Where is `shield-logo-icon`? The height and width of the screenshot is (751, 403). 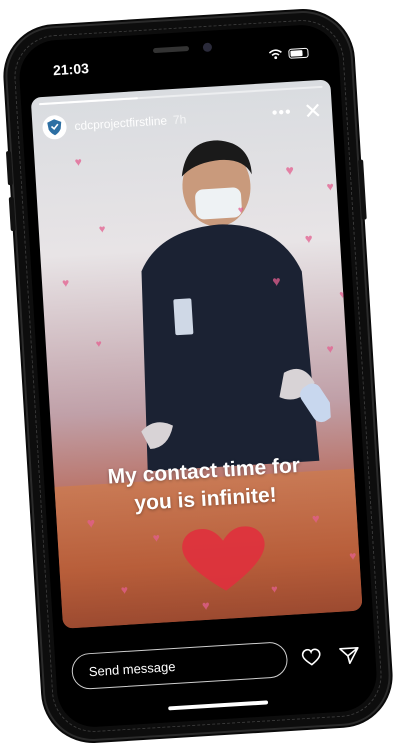
shield-logo-icon is located at coordinates (54, 127).